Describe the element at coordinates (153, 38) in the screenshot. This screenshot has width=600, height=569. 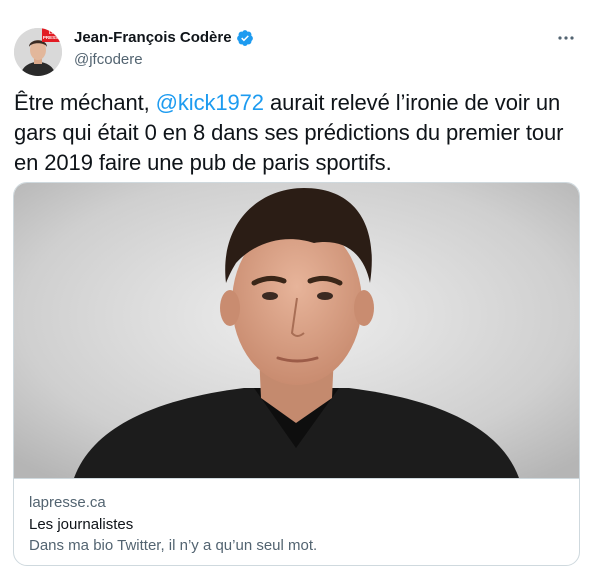
I see `author-name-text: Jean-François Codère` at that location.